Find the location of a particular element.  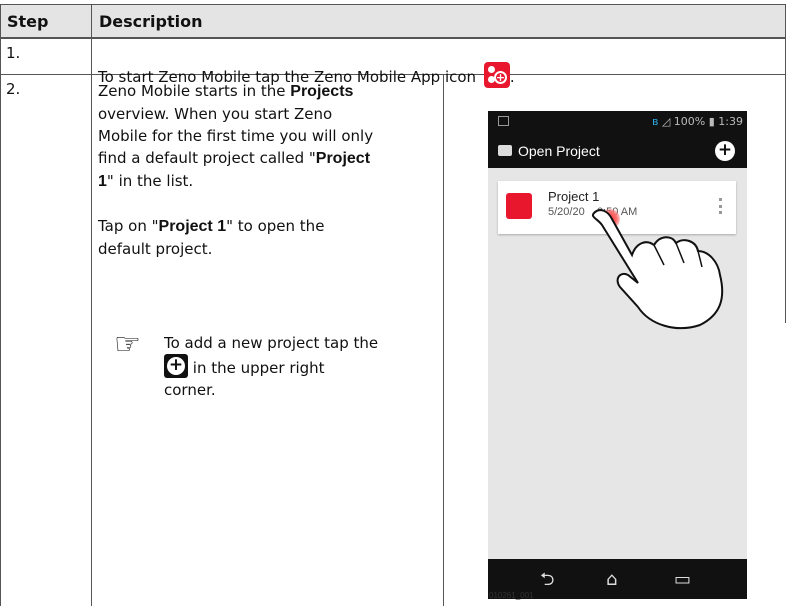

pointing-hand-icon: ☞ is located at coordinates (127, 344).